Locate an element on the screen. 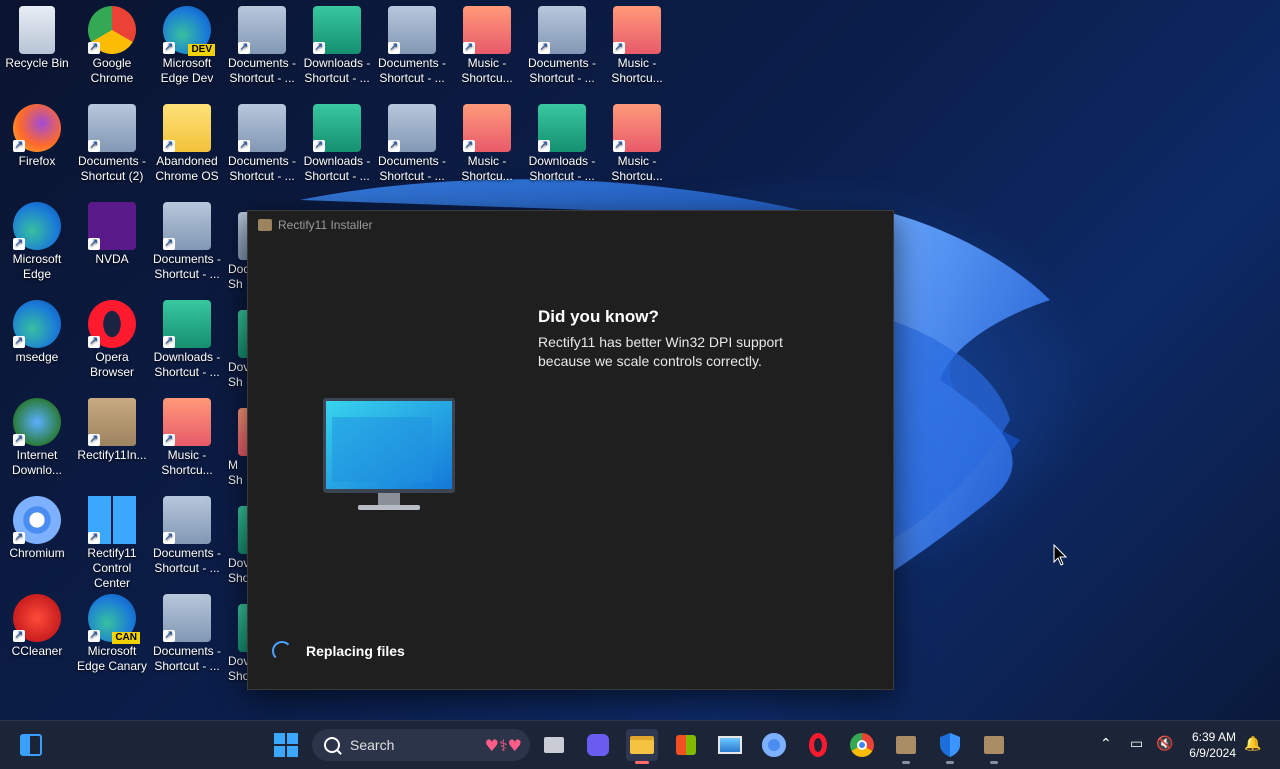 This screenshot has height=769, width=1280. ccleaner-icon is located at coordinates (37, 618).